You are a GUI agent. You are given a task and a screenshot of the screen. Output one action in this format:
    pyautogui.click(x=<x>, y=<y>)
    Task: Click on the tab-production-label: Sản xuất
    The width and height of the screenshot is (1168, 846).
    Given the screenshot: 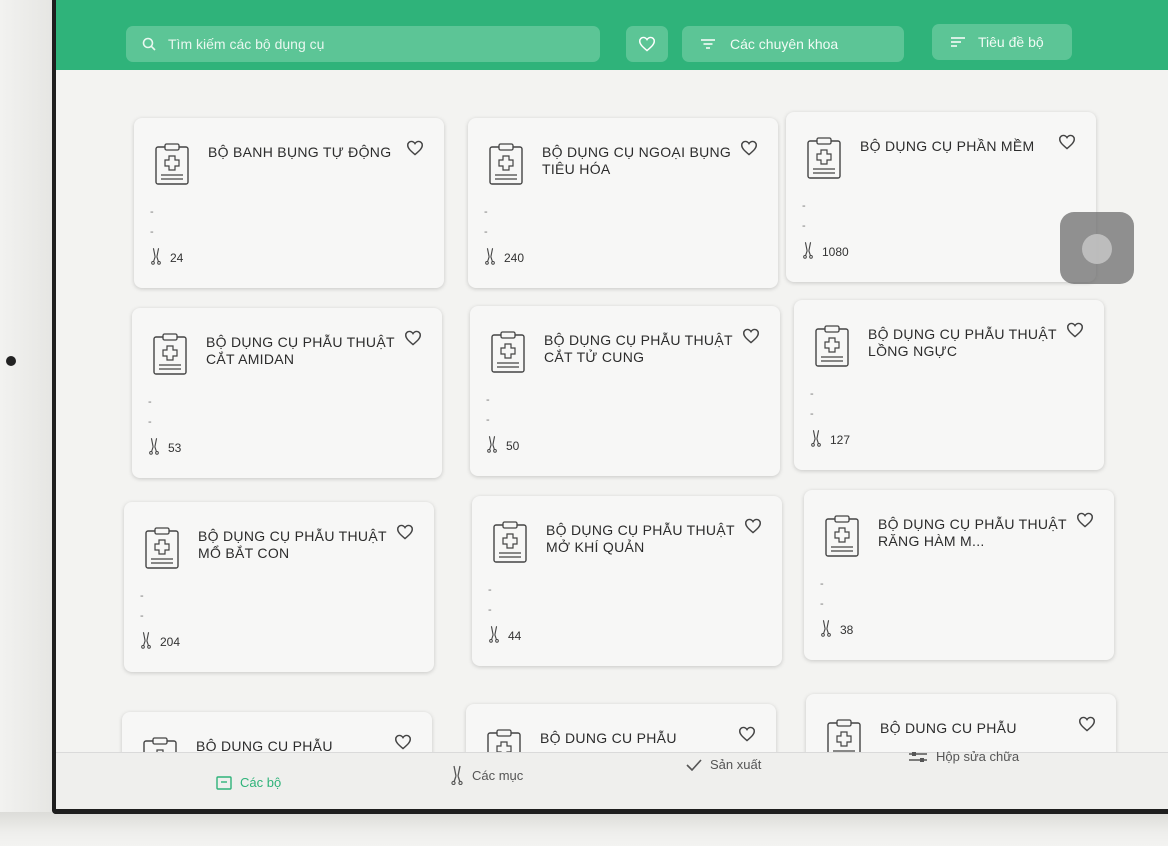 What is the action you would take?
    pyautogui.click(x=736, y=764)
    